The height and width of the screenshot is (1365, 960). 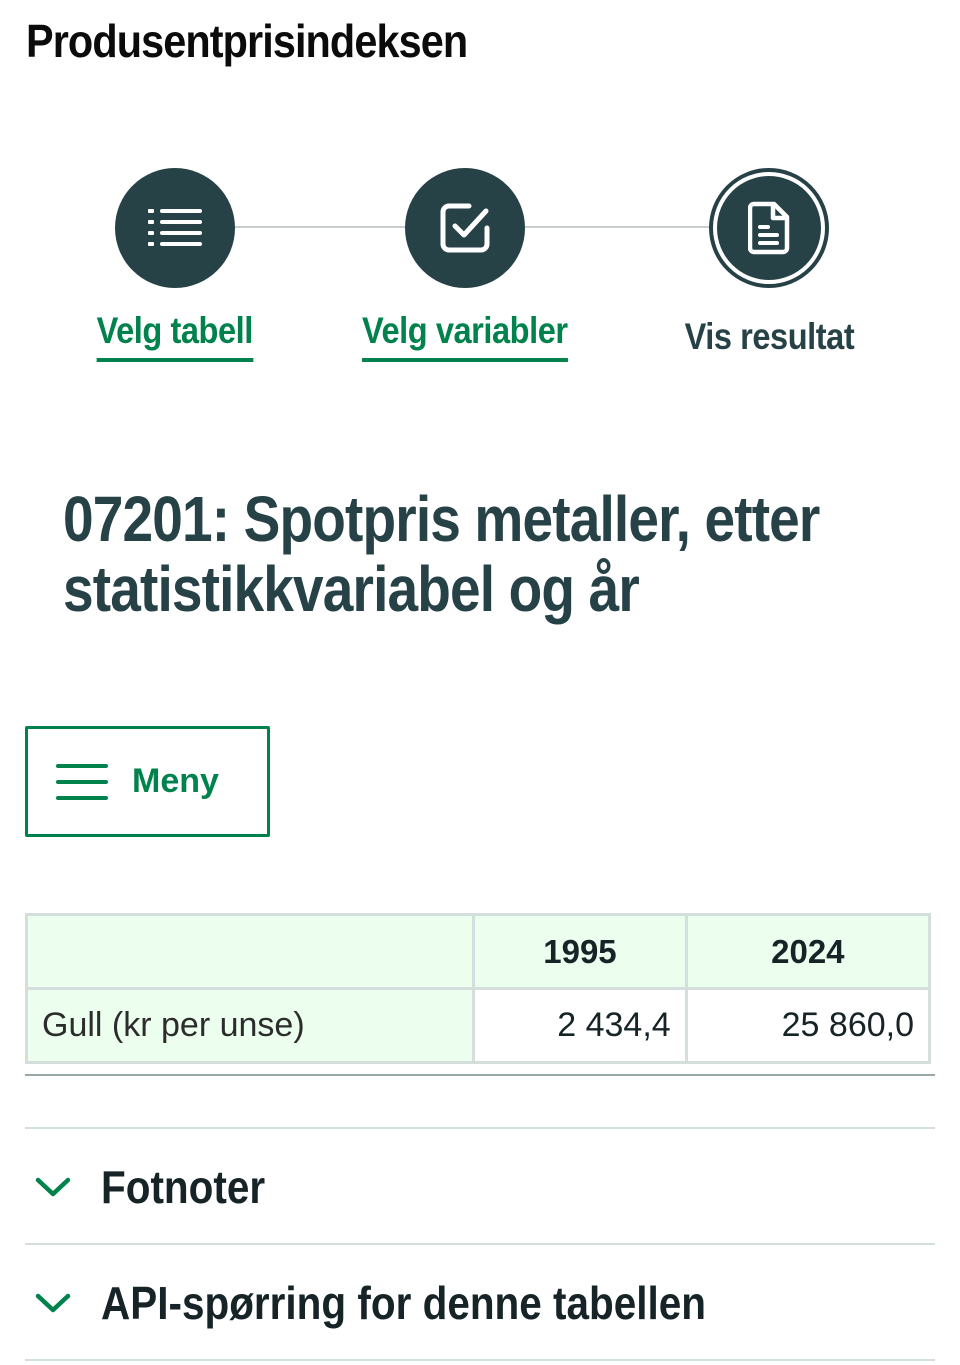 I want to click on accordion-label: Fotnoter, so click(x=183, y=1187).